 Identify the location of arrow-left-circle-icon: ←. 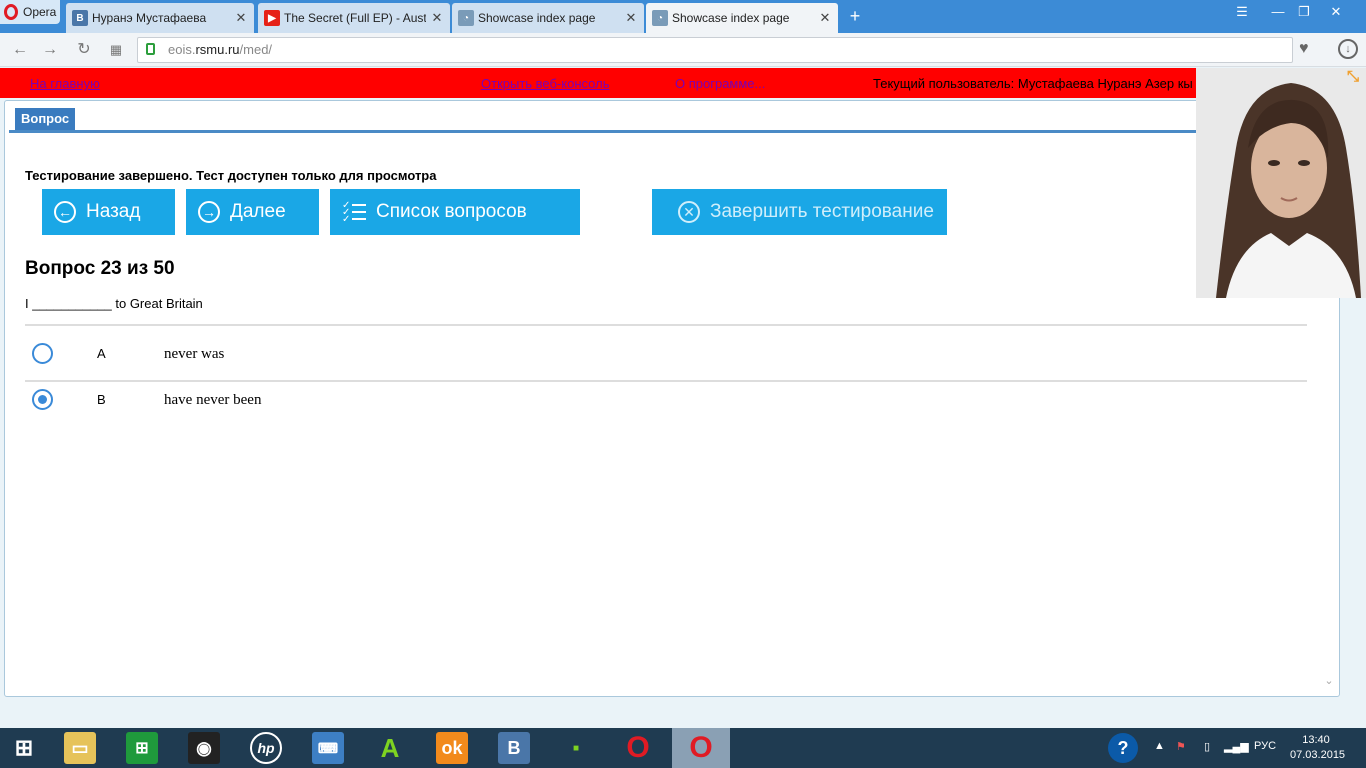
(65, 212).